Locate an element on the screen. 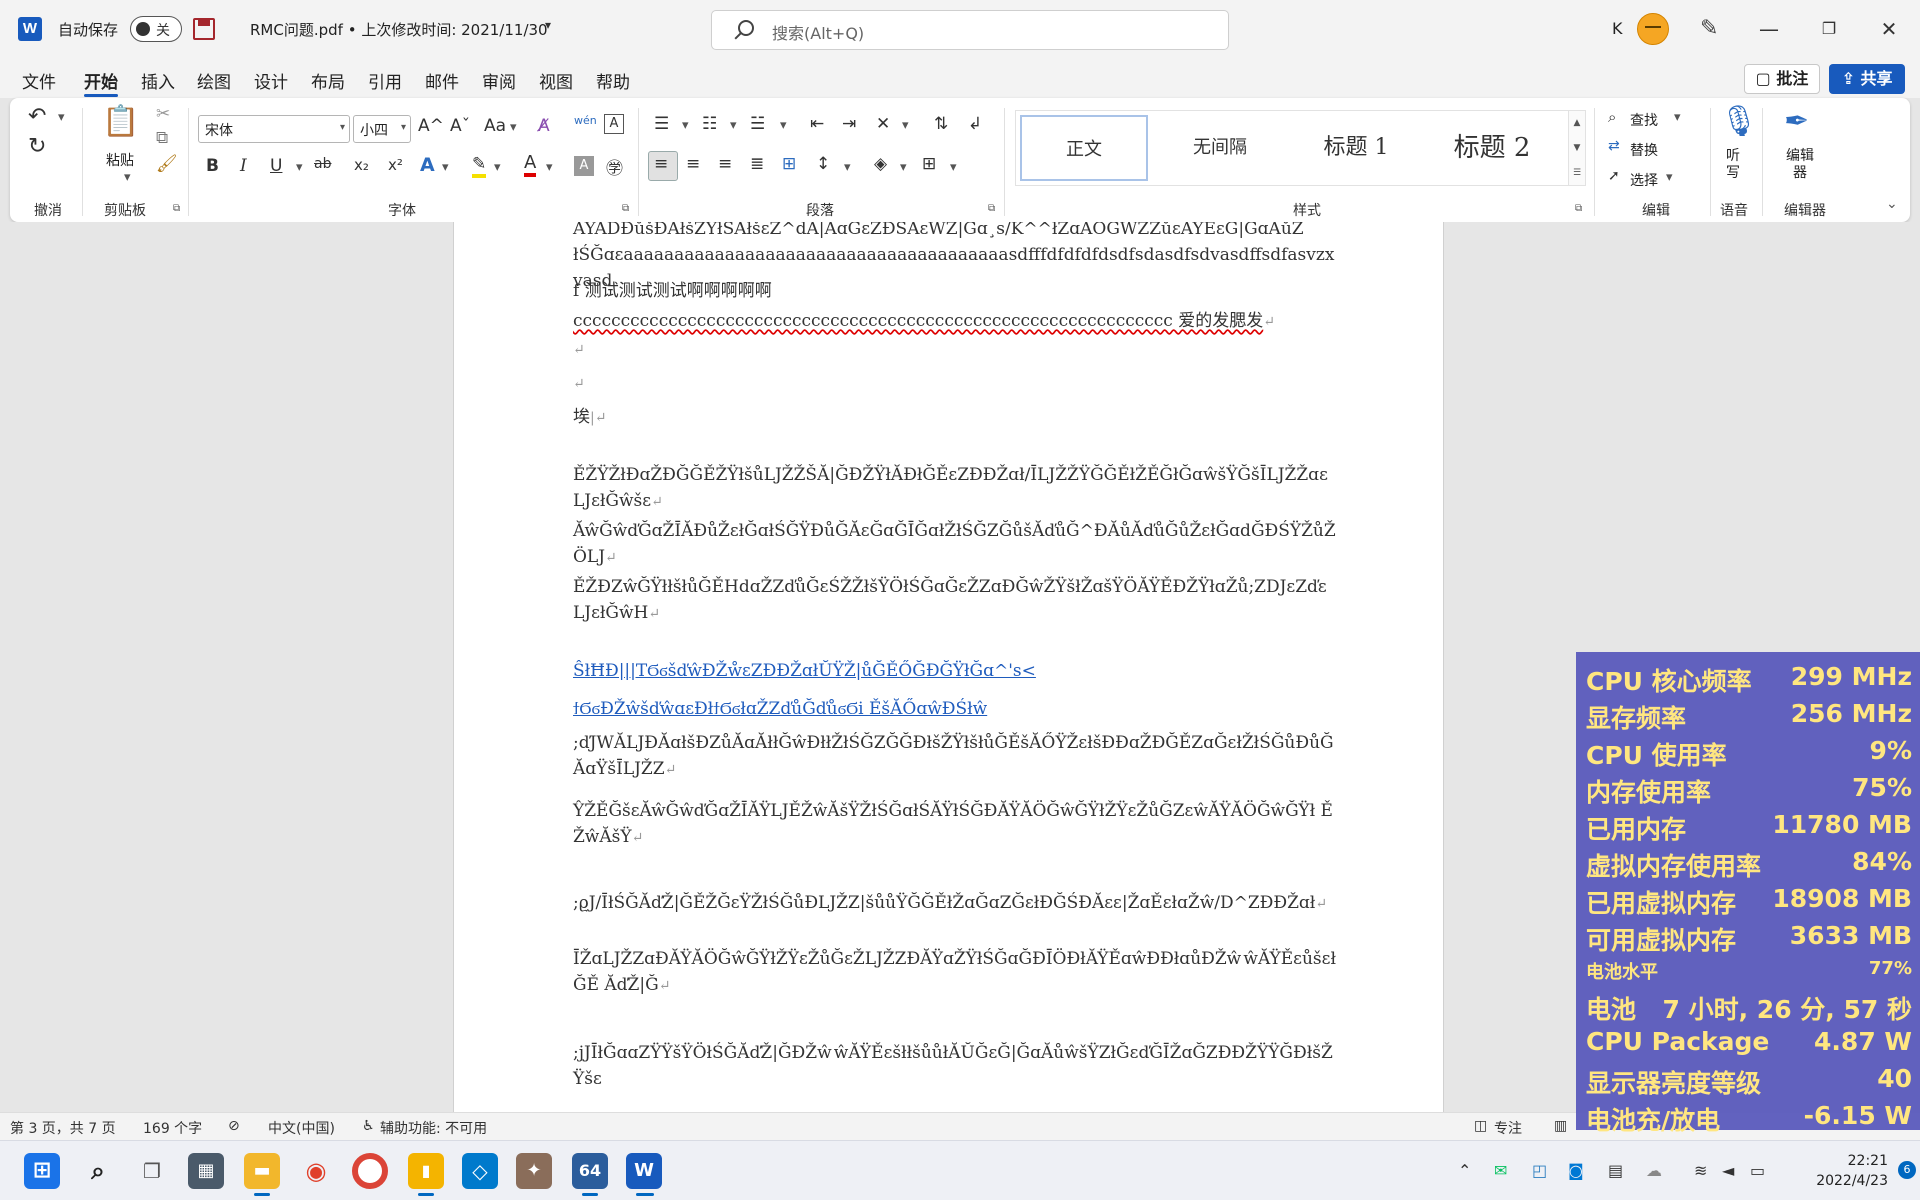  strikethrough-button: ab is located at coordinates (322, 164).